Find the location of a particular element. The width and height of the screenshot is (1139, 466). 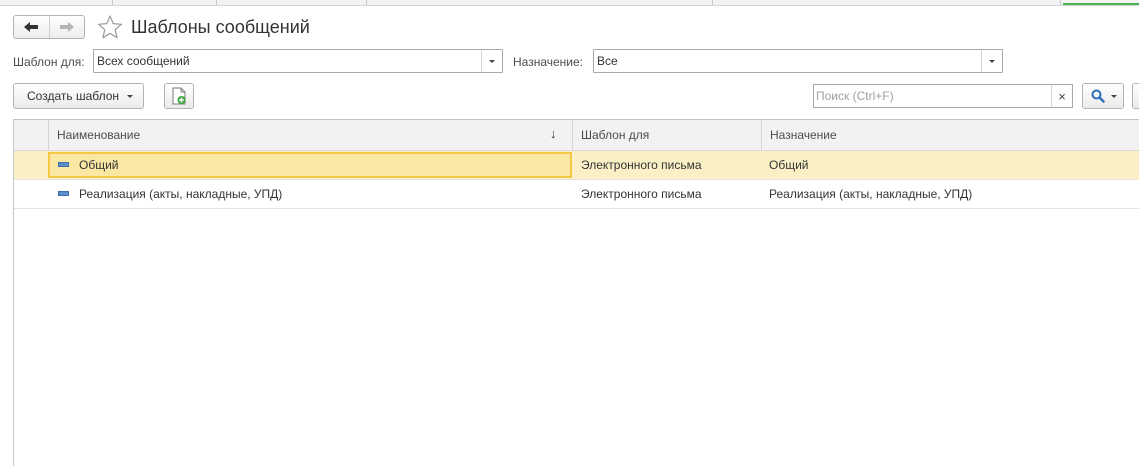

column-header-purpose: Назначение is located at coordinates (950, 135).